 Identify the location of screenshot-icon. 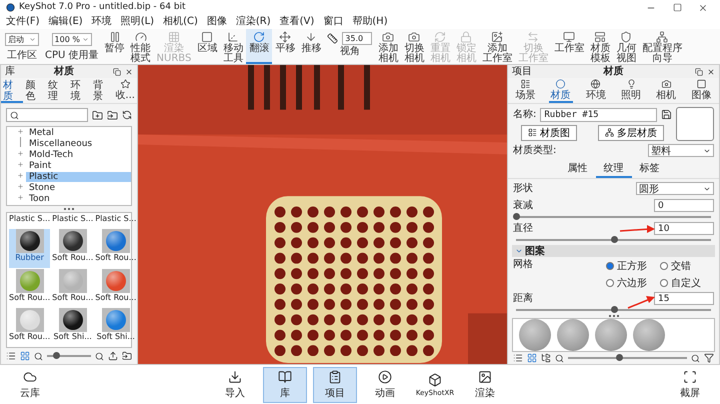
(690, 377).